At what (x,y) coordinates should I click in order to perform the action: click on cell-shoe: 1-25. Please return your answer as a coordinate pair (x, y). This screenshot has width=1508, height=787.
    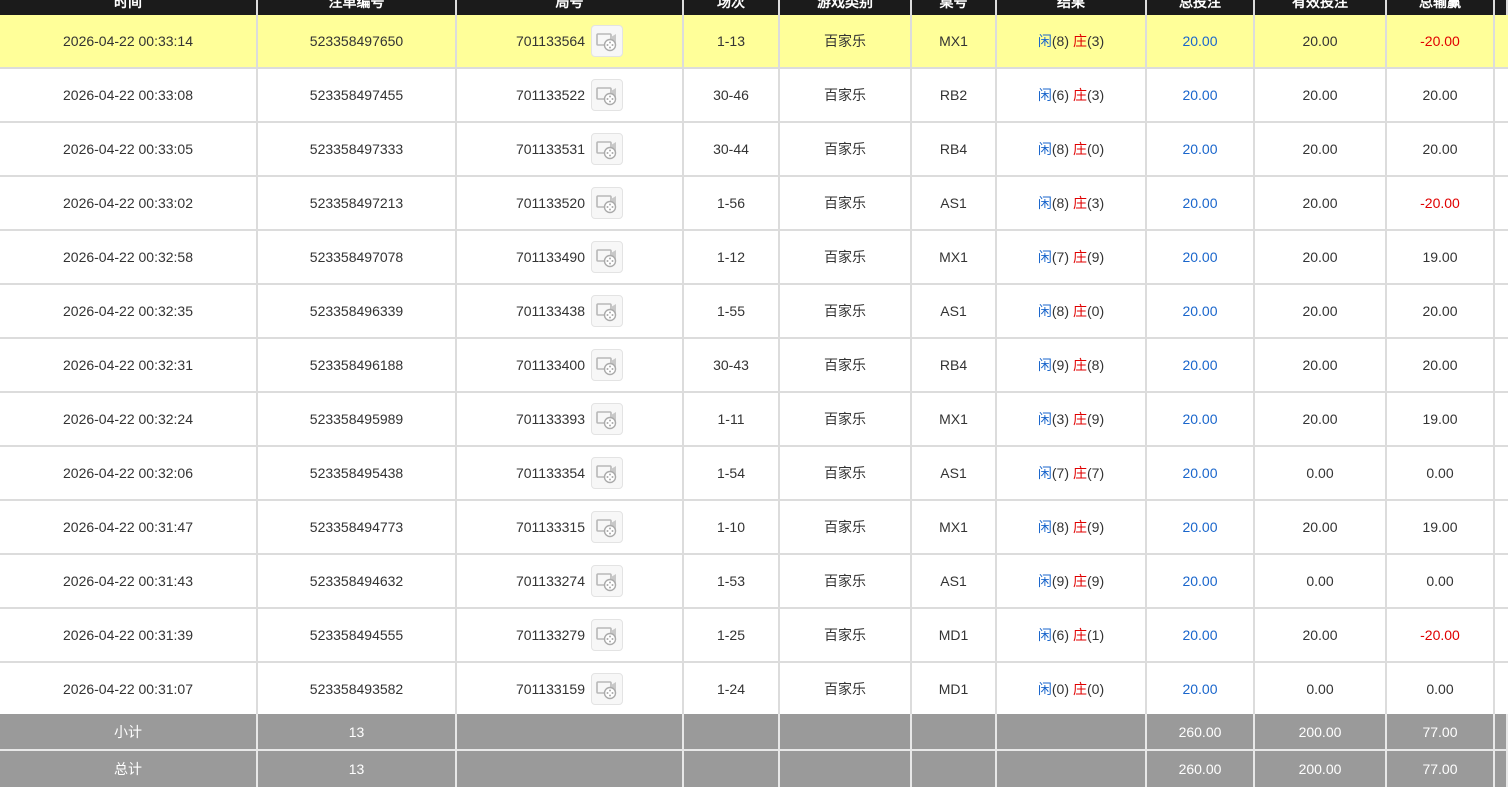
    Looking at the image, I should click on (732, 635).